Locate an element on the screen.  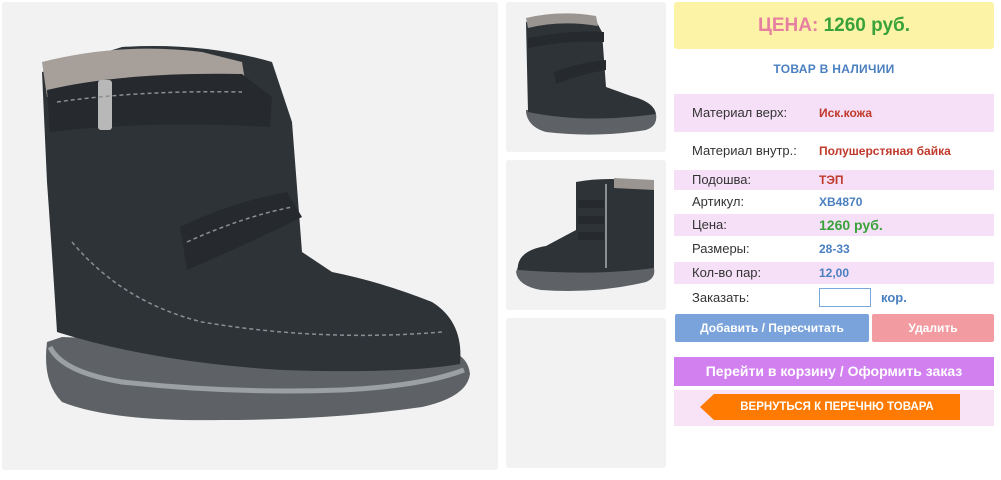
go-to-cart-button: Перейти в корзину / Оформить заказ is located at coordinates (834, 371).